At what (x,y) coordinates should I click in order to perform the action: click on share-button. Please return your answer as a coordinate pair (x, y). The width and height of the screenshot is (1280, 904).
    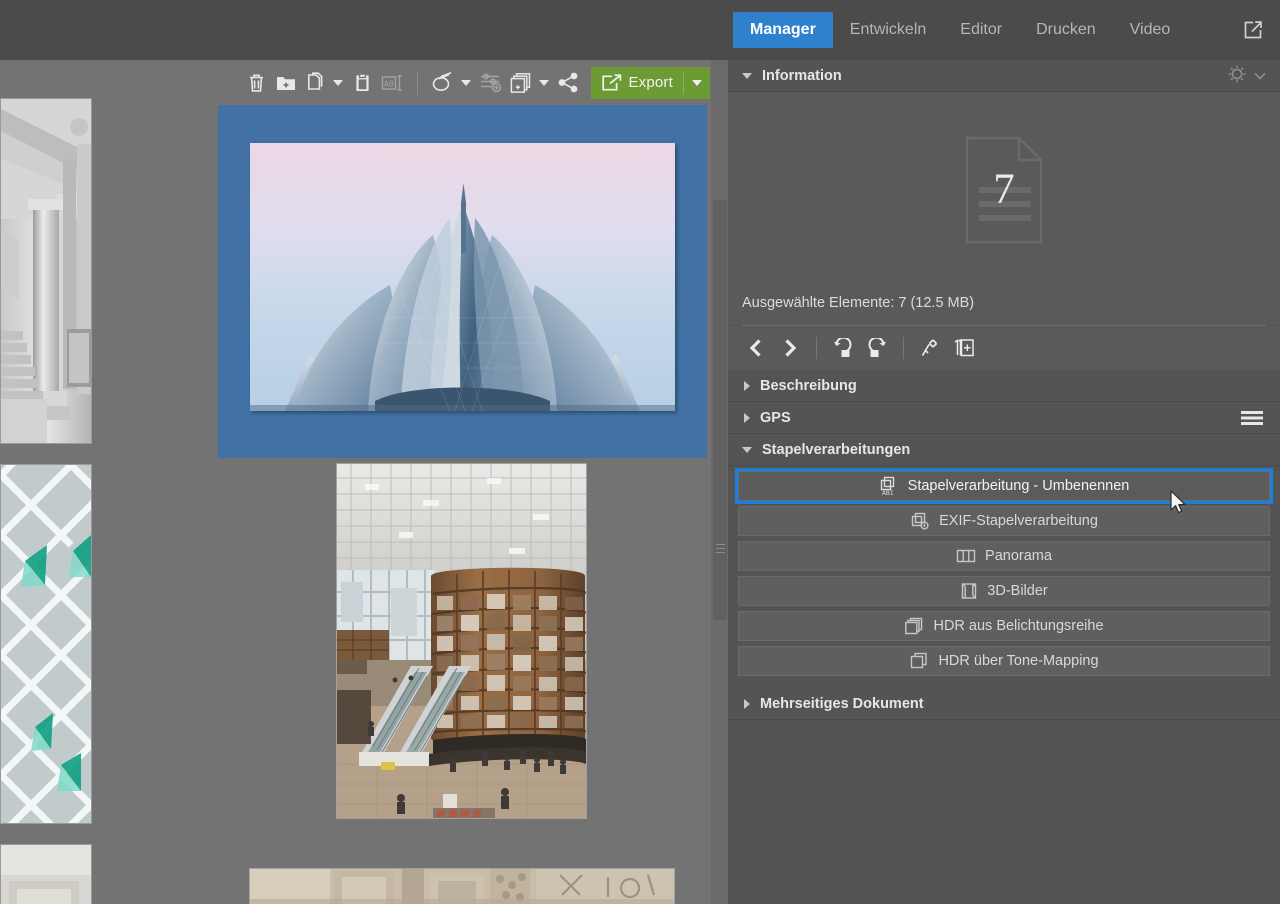
    Looking at the image, I should click on (568, 83).